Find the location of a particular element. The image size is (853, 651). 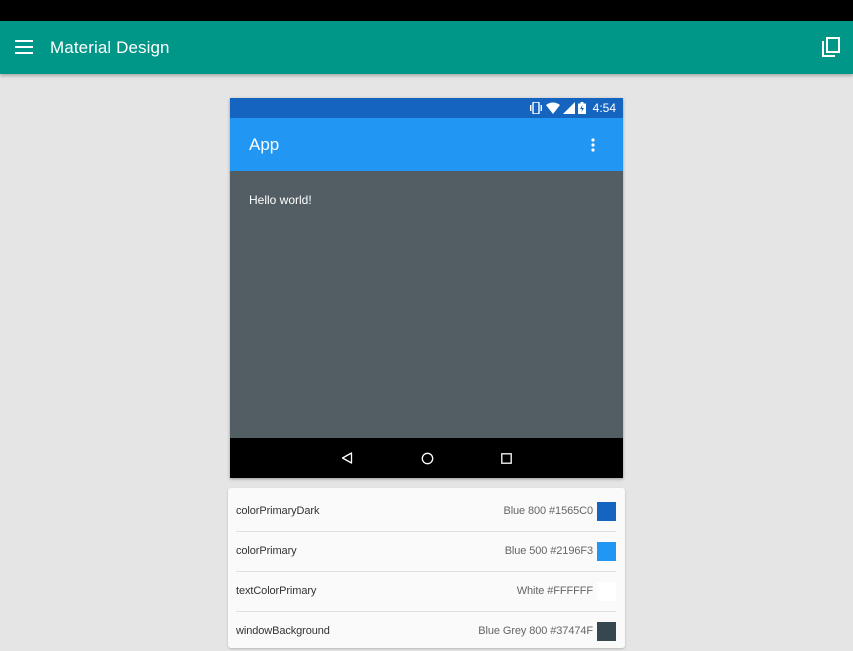

color-row-primary: colorPrimary Blue 500 #2196F3 is located at coordinates (426, 551).